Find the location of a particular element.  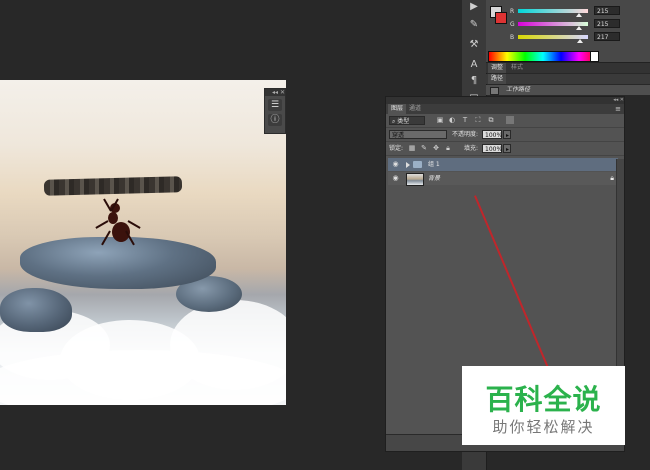

mini-close-icon: ✕ is located at coordinates (282, 92).